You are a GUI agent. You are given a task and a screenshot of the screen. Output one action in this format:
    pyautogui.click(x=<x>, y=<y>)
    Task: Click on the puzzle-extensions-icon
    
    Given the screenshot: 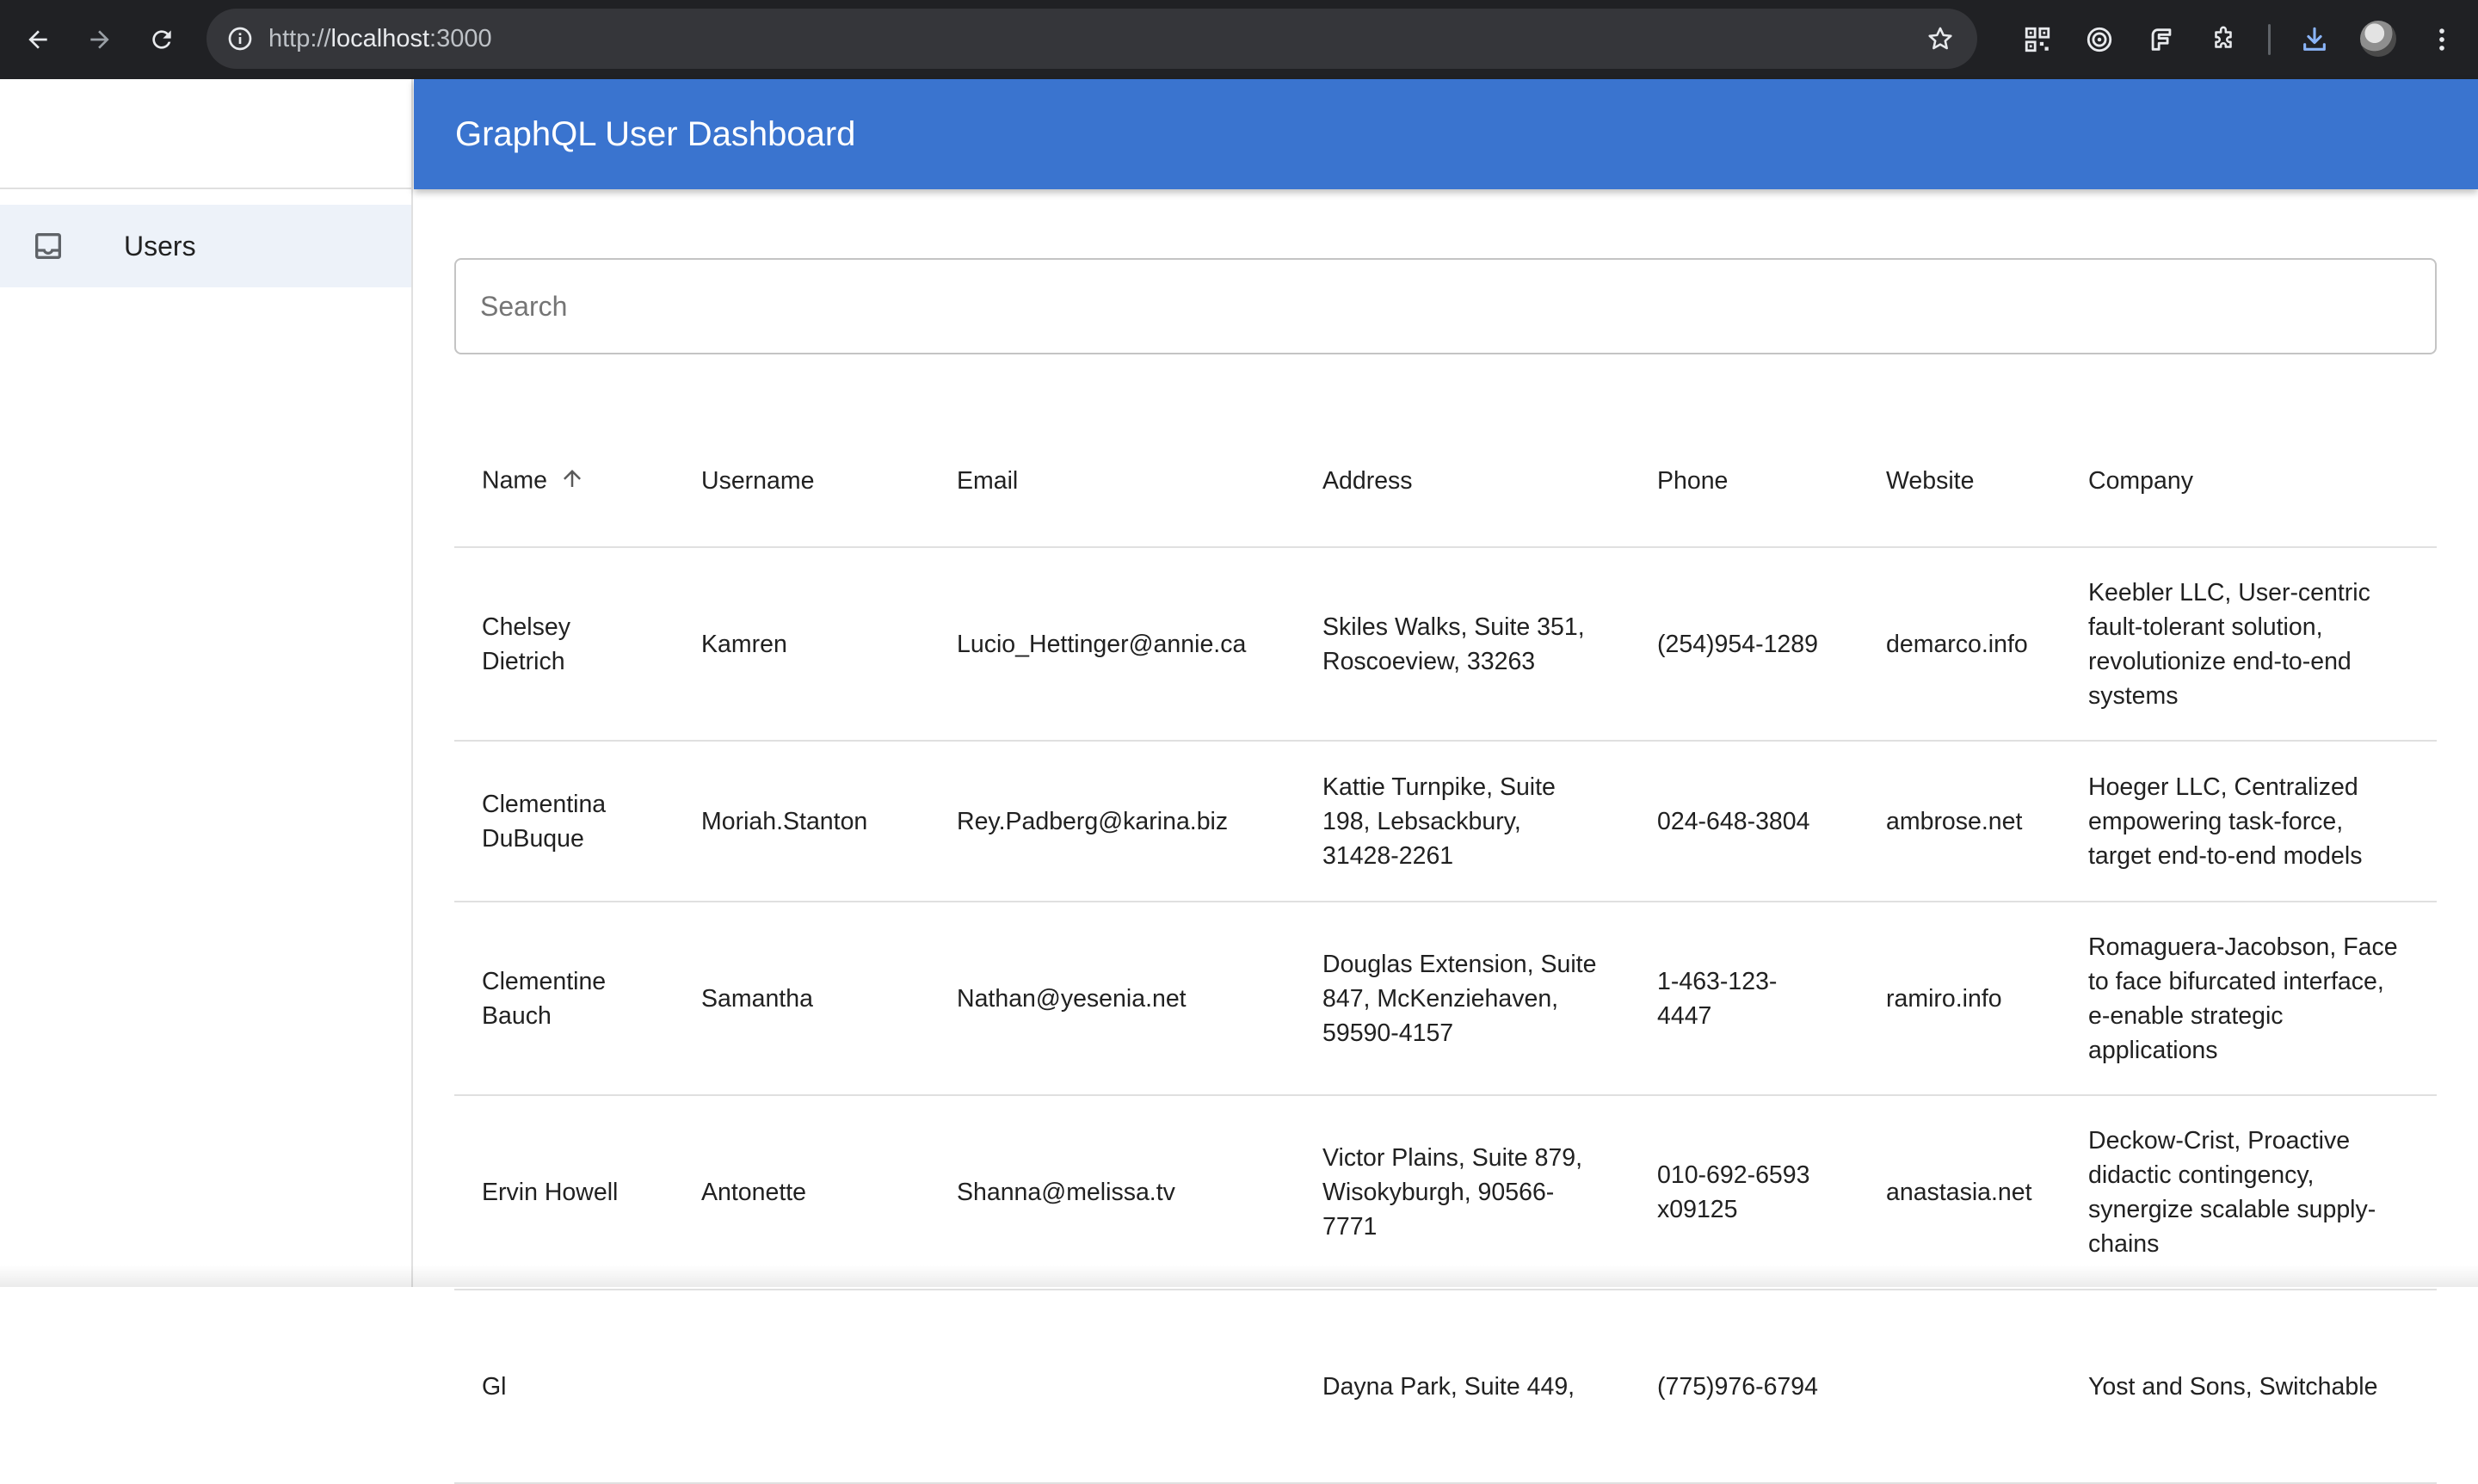 What is the action you would take?
    pyautogui.click(x=2223, y=39)
    